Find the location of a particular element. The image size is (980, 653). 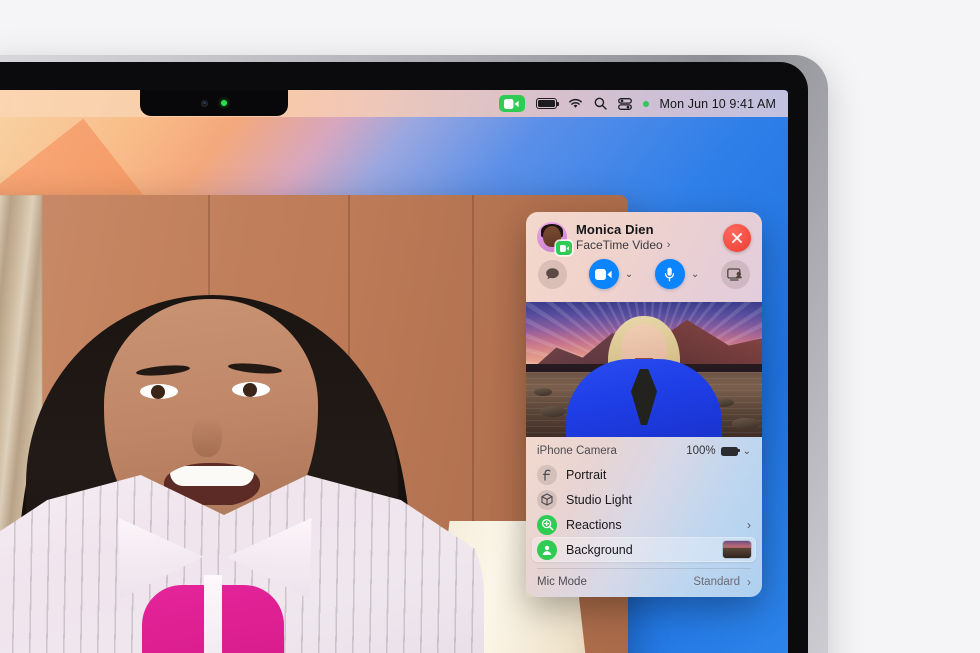

effect-label: Portrait is located at coordinates (586, 474).